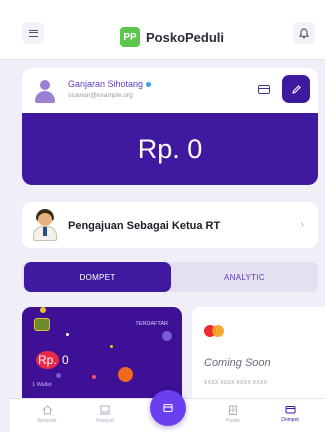 This screenshot has height=432, width=325. I want to click on edit-profile-button, so click(296, 89).